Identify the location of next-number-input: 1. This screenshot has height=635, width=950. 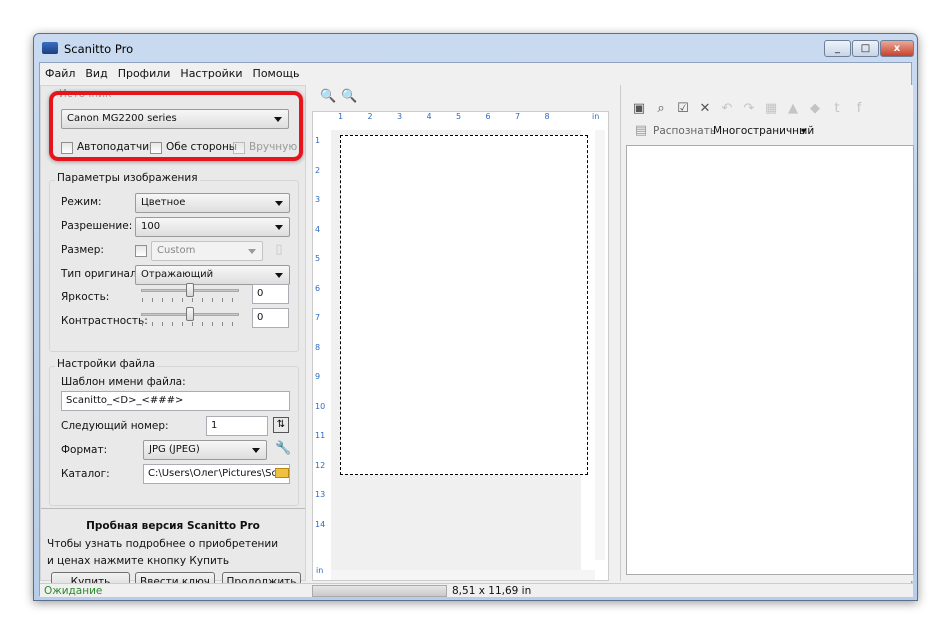
(237, 426).